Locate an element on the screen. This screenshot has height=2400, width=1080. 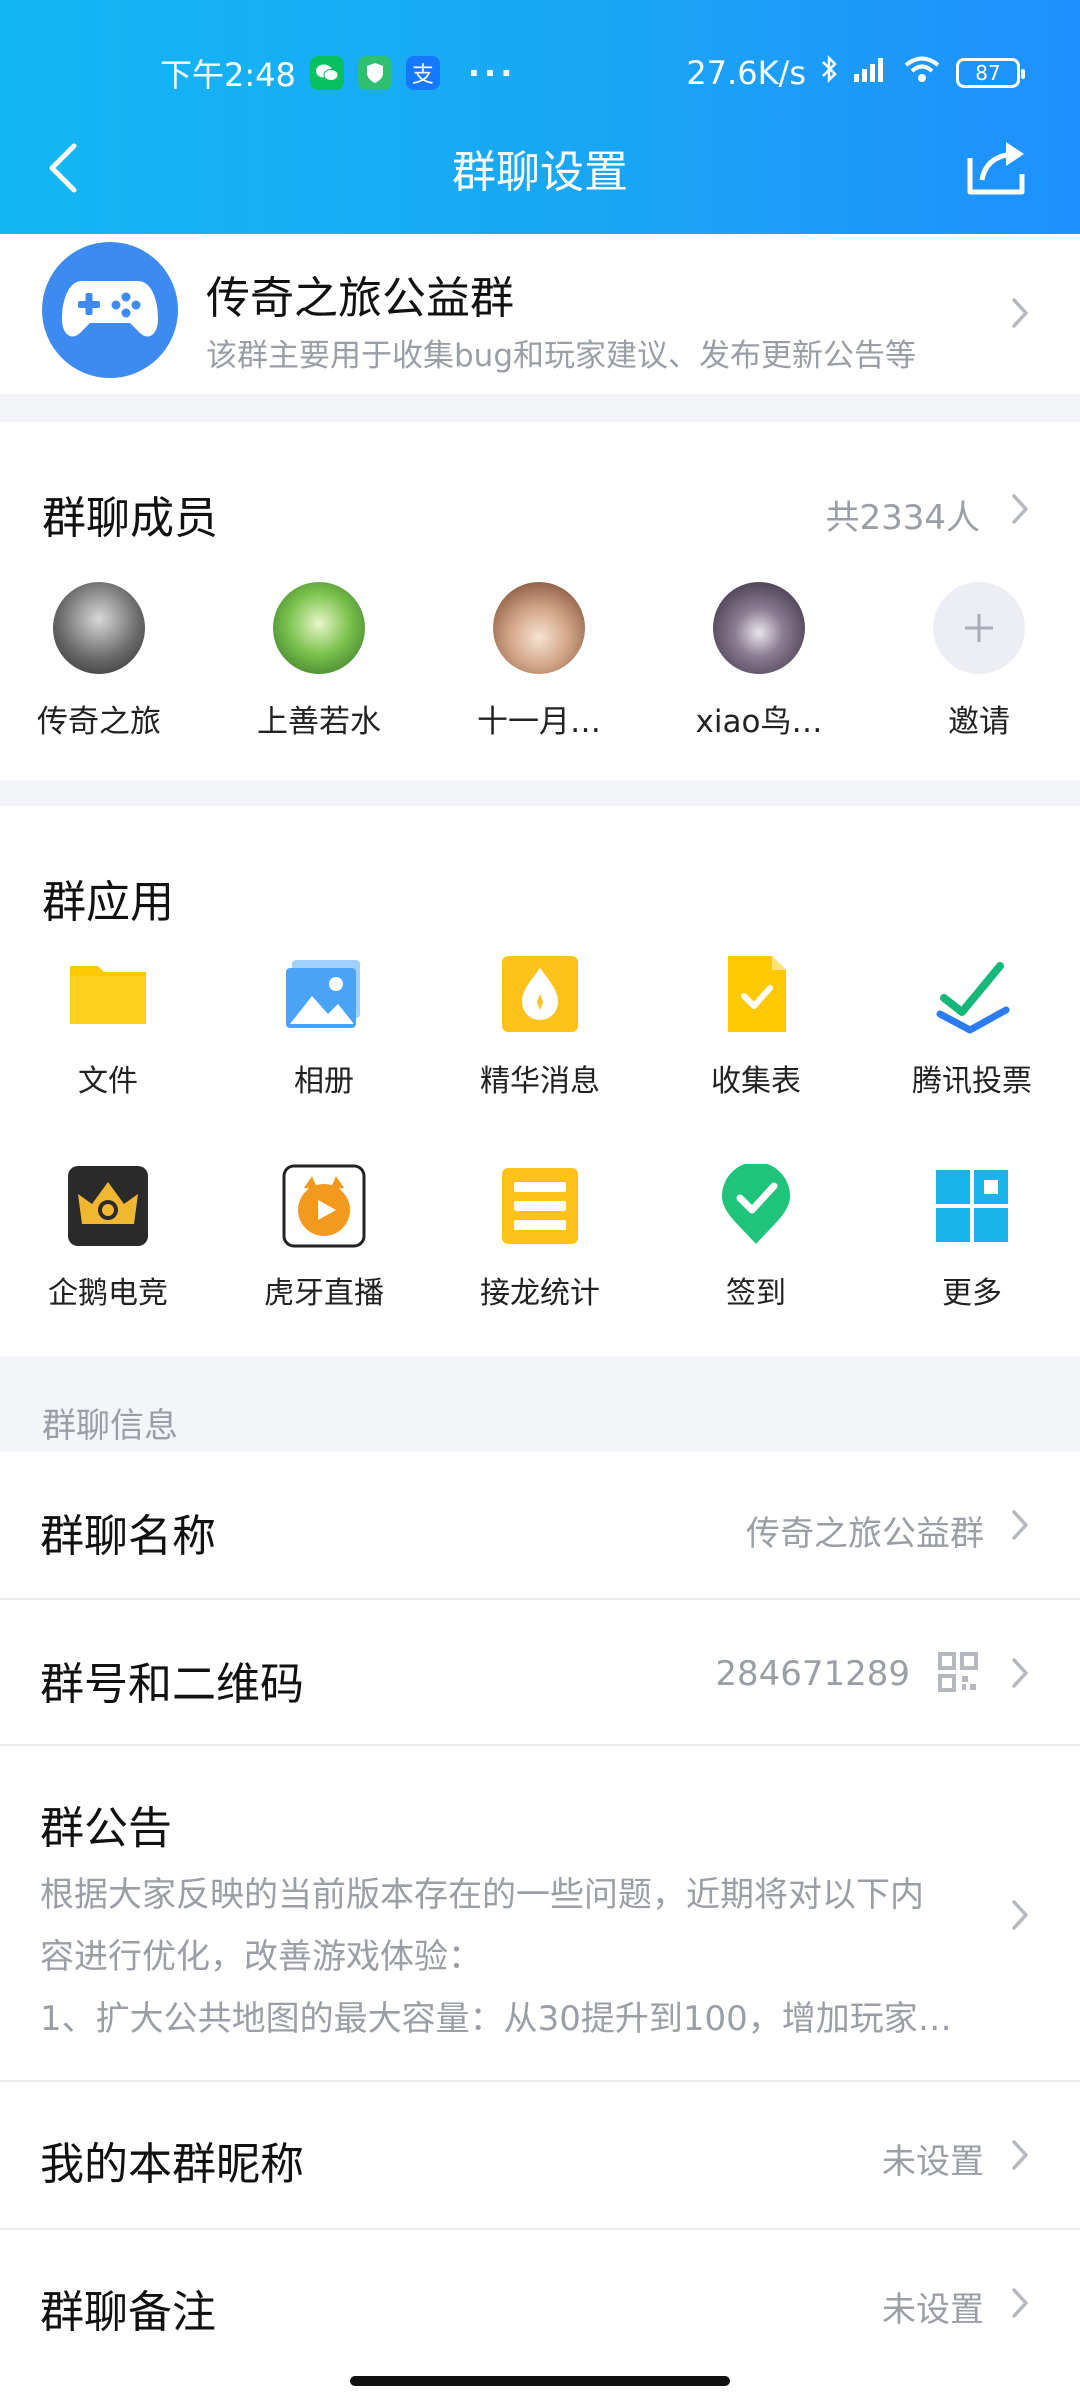
share-icon is located at coordinates (996, 168).